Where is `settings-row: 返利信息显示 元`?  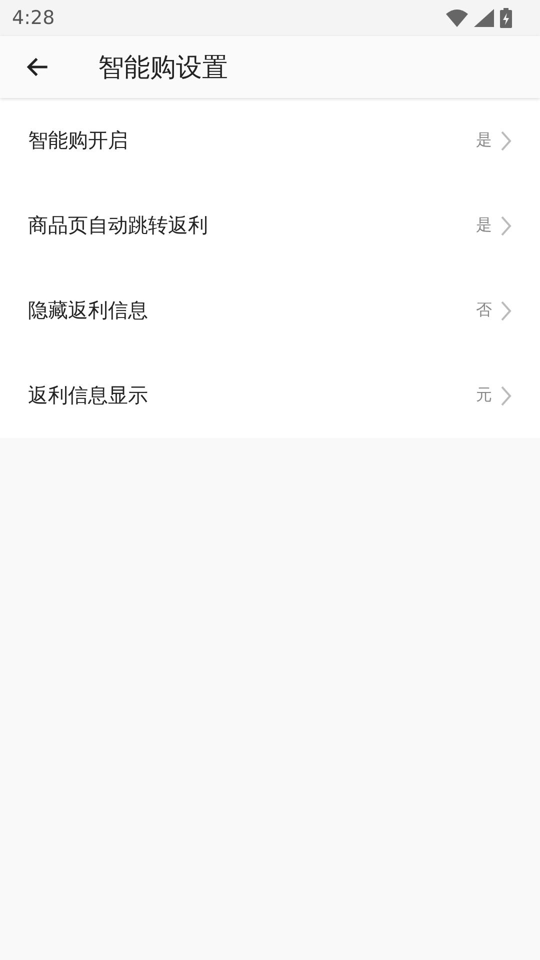 settings-row: 返利信息显示 元 is located at coordinates (270, 395).